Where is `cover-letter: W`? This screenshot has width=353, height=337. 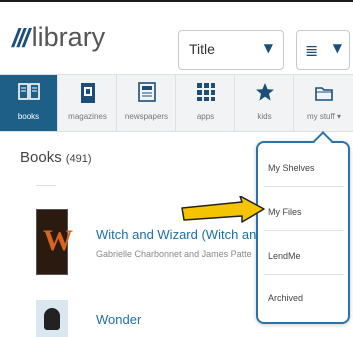
cover-letter: W is located at coordinates (58, 240).